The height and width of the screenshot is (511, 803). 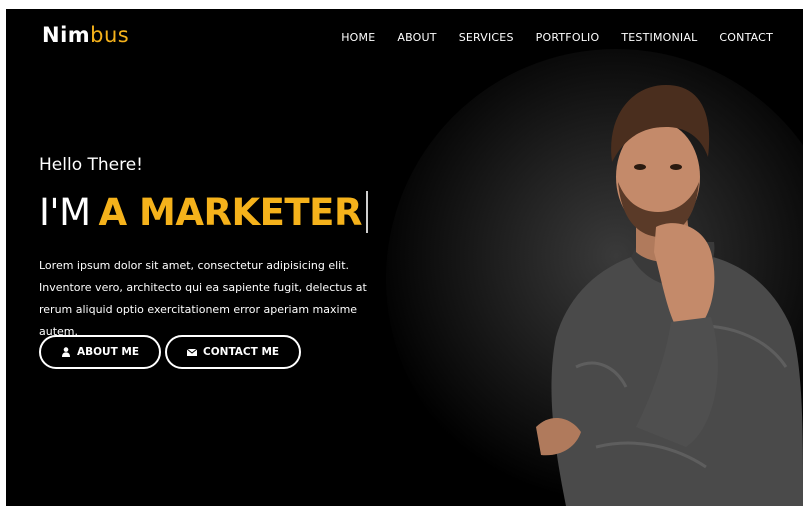 I want to click on headline-highlight: A MARKETER, so click(x=230, y=212).